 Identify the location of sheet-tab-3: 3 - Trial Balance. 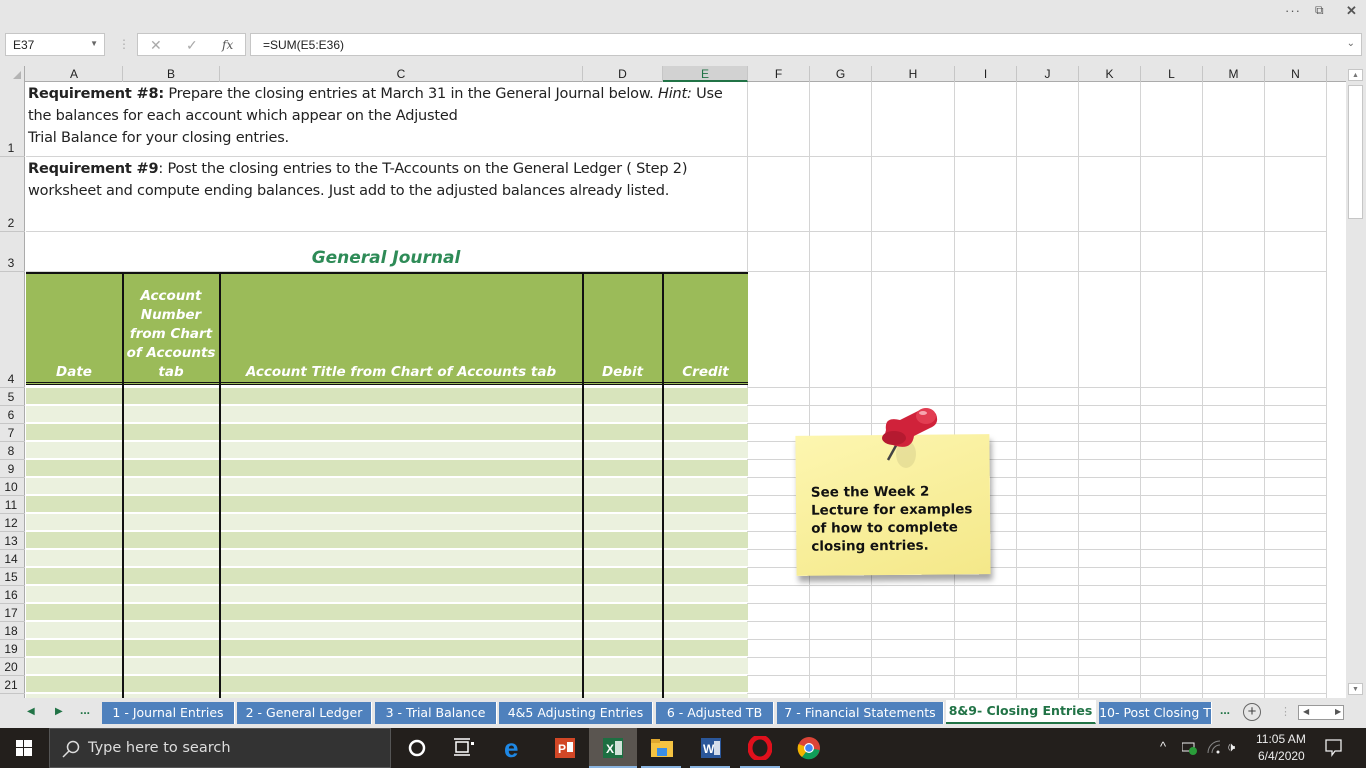
(436, 713).